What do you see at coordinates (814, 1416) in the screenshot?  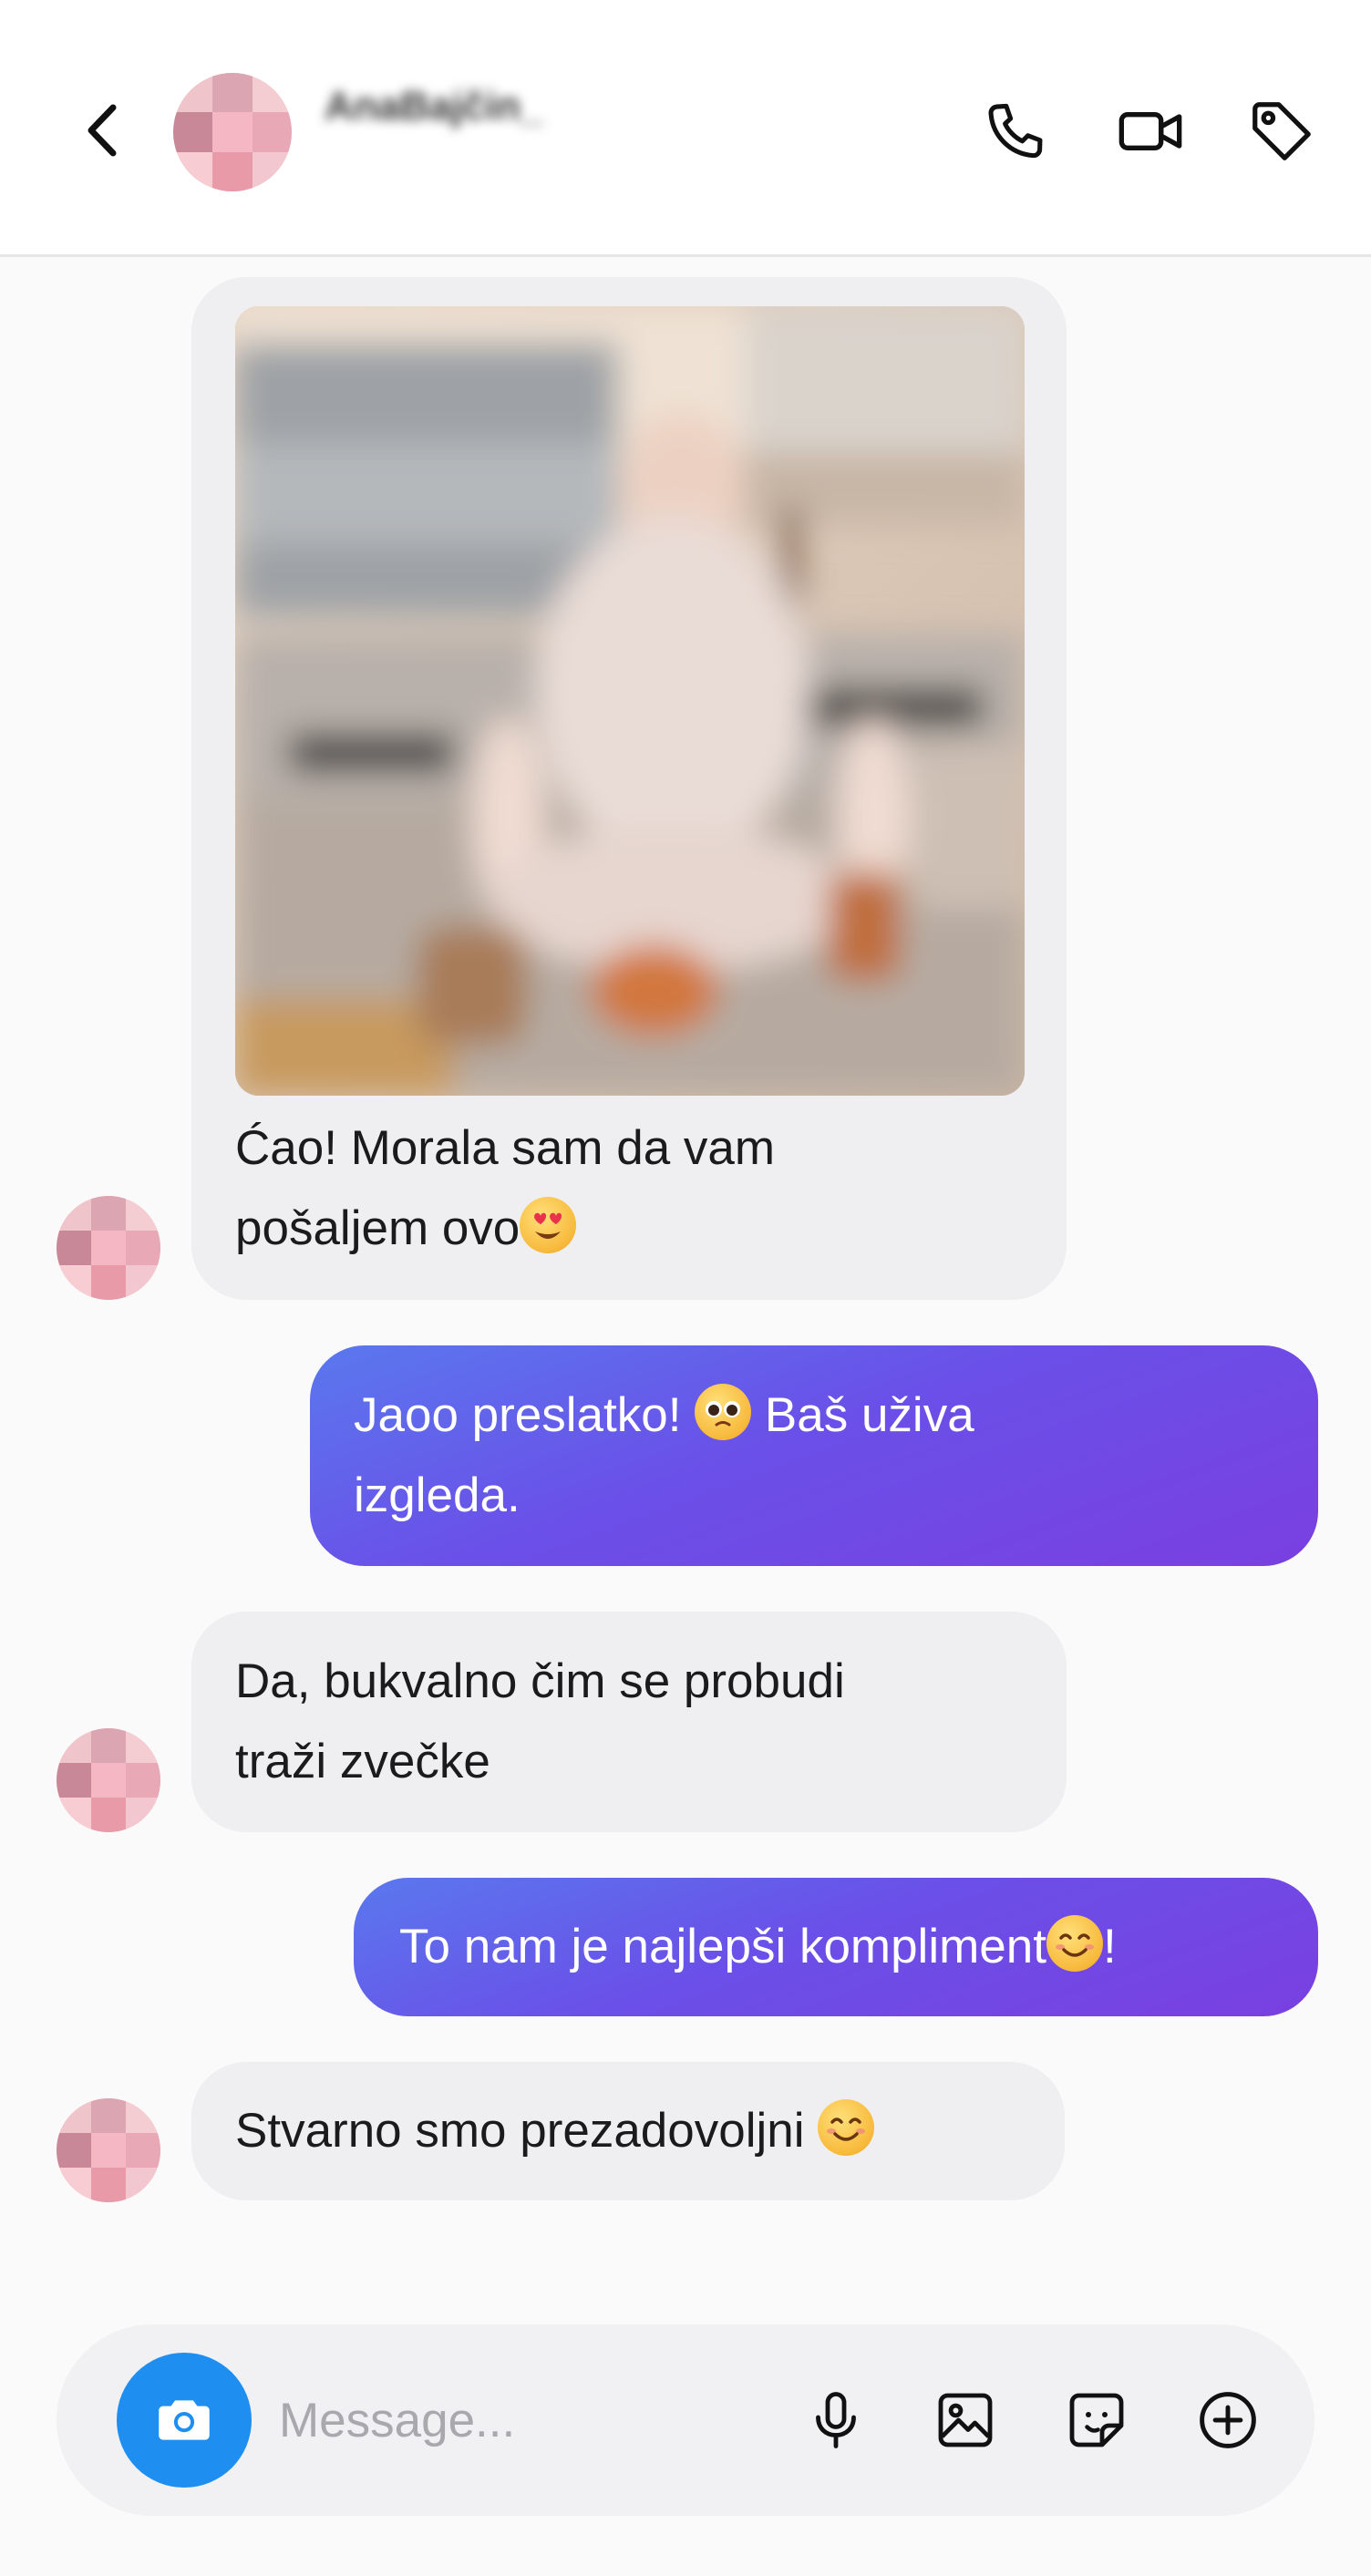 I see `message-line: Jaoo preslatko! Baš uživa` at bounding box center [814, 1416].